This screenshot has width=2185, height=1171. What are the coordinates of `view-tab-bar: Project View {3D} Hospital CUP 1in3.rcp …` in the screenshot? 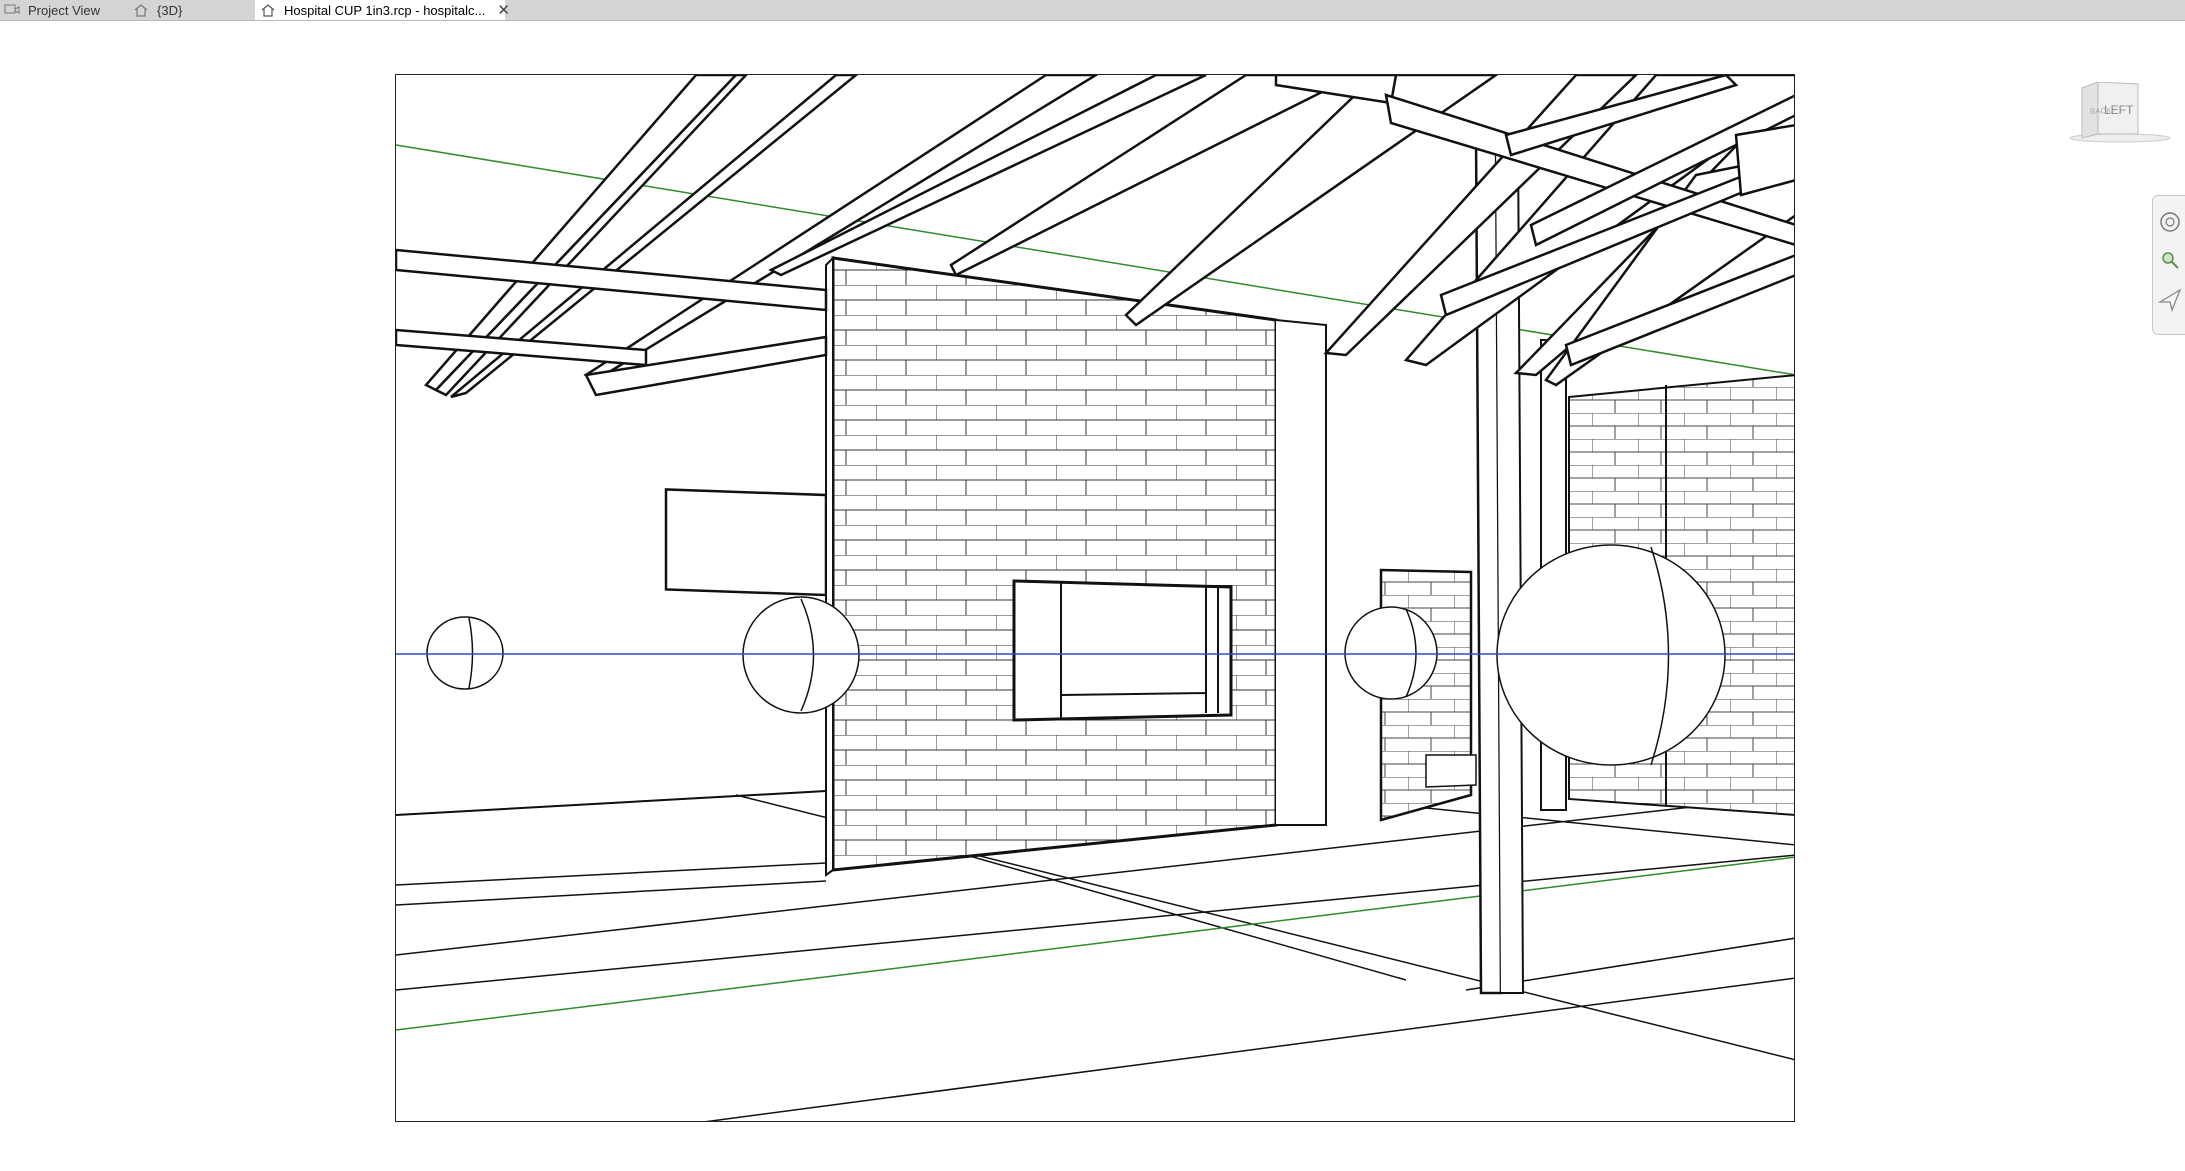 It's located at (1092, 10).